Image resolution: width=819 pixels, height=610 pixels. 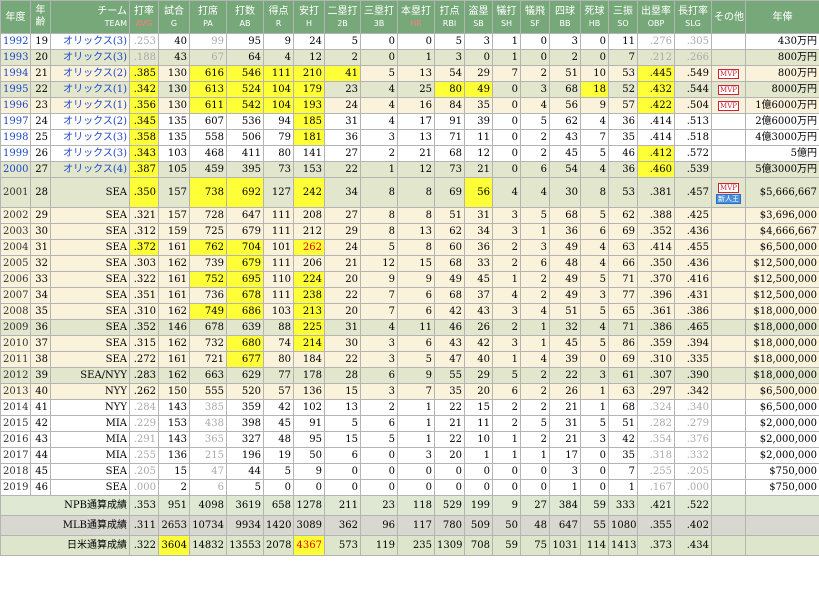 What do you see at coordinates (15, 121) in the screenshot?
I see `year-cell: 1997` at bounding box center [15, 121].